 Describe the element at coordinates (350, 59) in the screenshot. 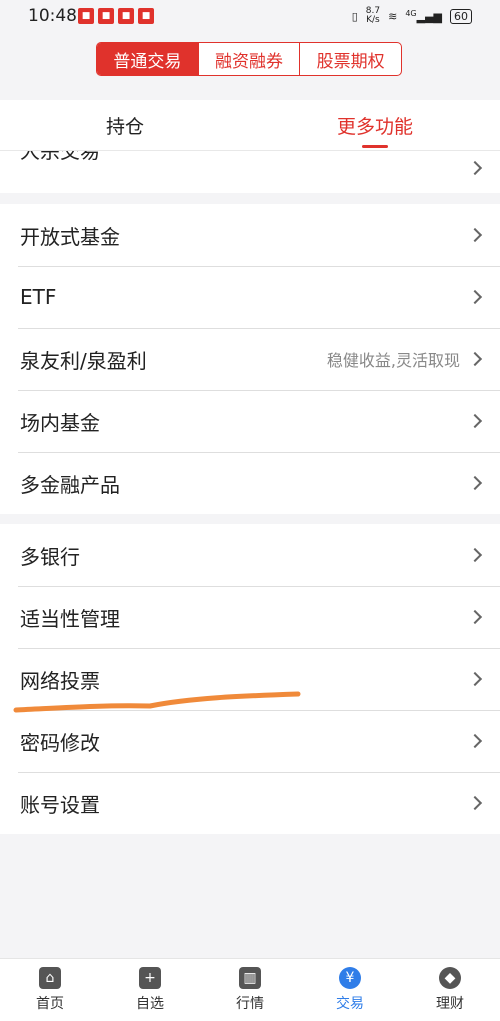

I see `segment-stock-options: 股票期权` at that location.